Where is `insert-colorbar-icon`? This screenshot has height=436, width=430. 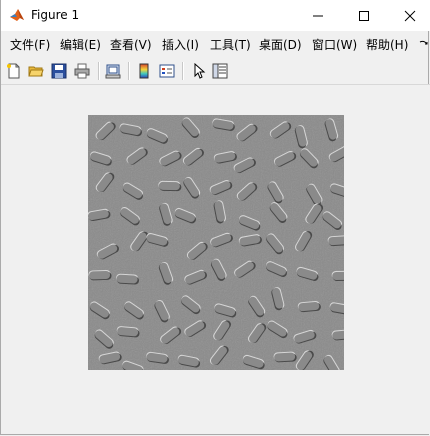 insert-colorbar-icon is located at coordinates (144, 71).